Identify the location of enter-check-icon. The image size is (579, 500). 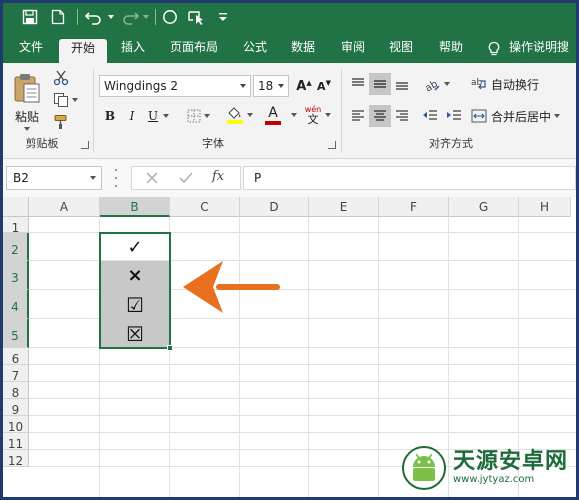
(186, 179).